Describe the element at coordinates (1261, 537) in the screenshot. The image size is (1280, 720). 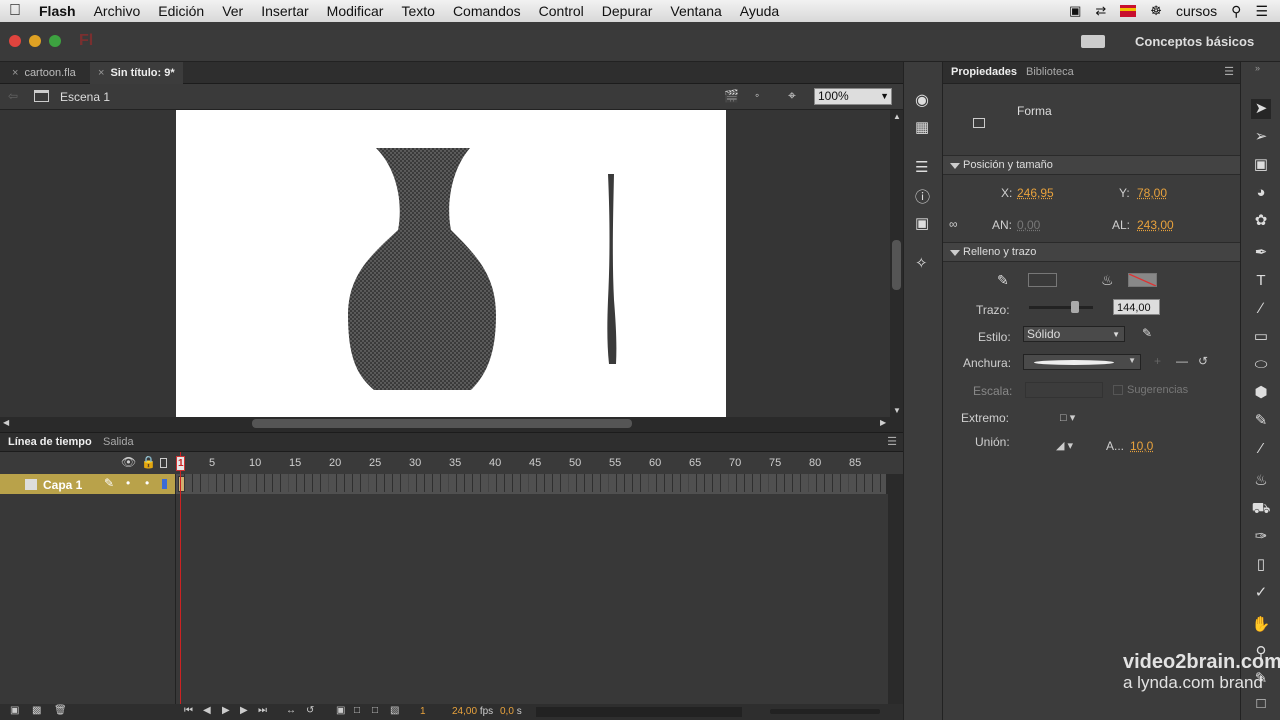
I see `eyedropper-tool-icon: ✑` at that location.